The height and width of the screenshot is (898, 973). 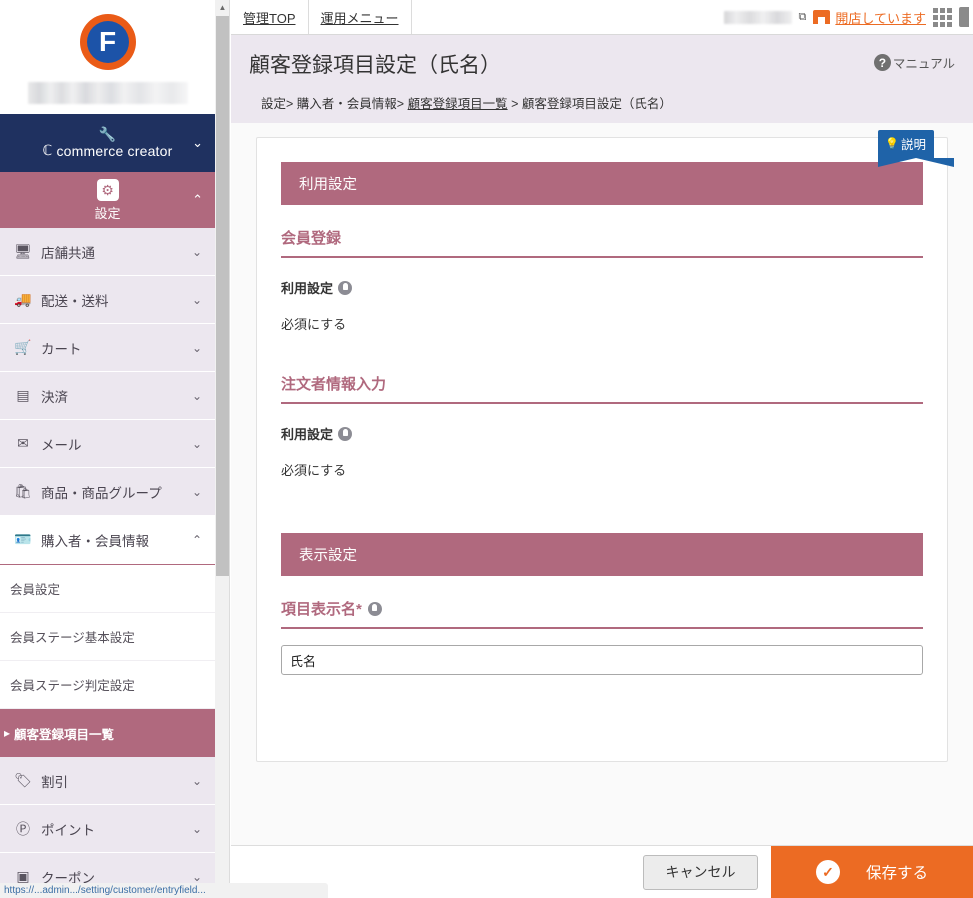 I want to click on sidebar-item-settings: ⚙ 設定 ⌃, so click(x=107, y=200).